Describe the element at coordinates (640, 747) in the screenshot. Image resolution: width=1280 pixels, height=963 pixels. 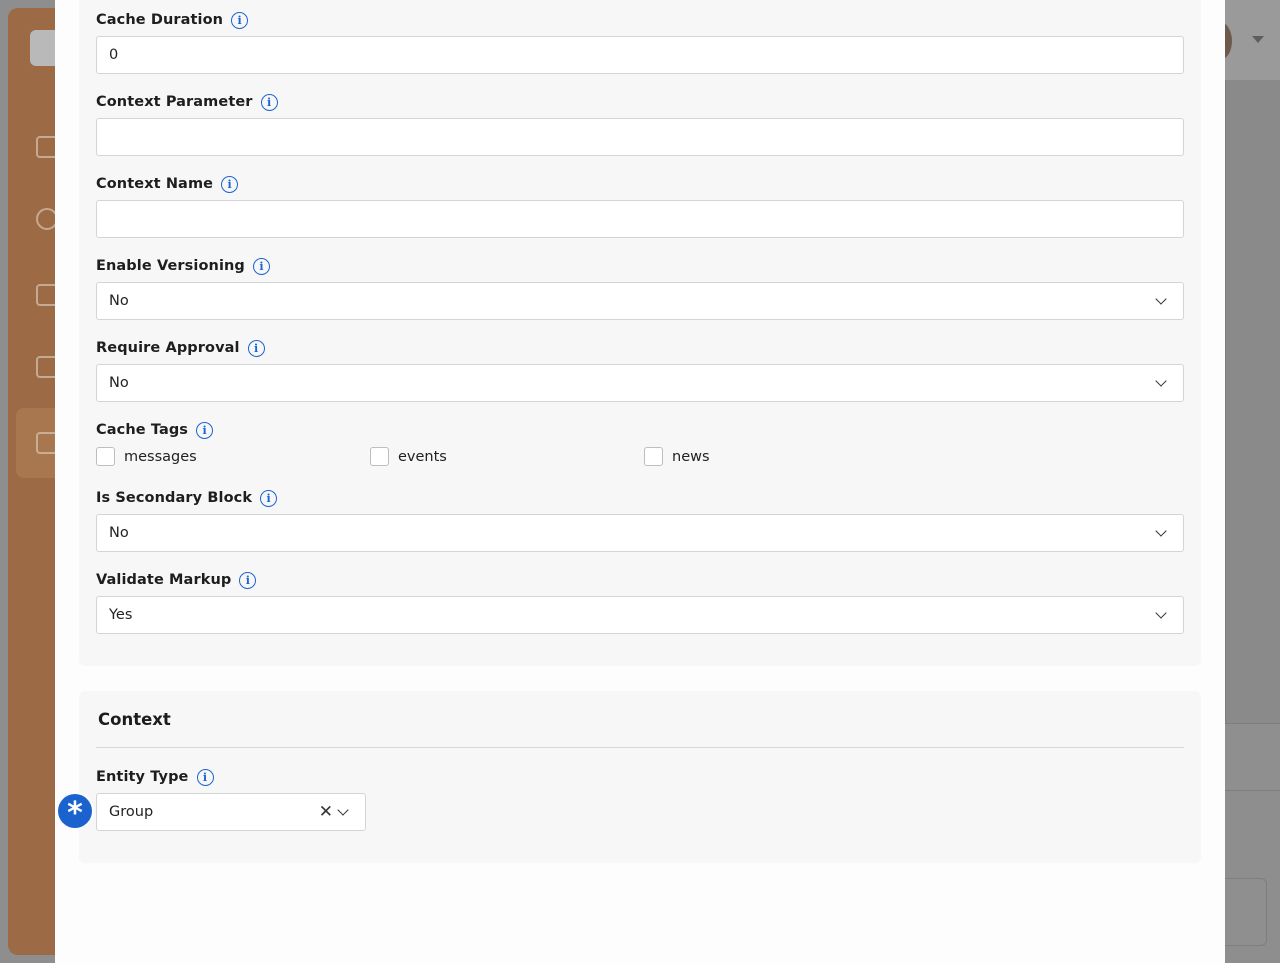
I see `section-divider` at that location.